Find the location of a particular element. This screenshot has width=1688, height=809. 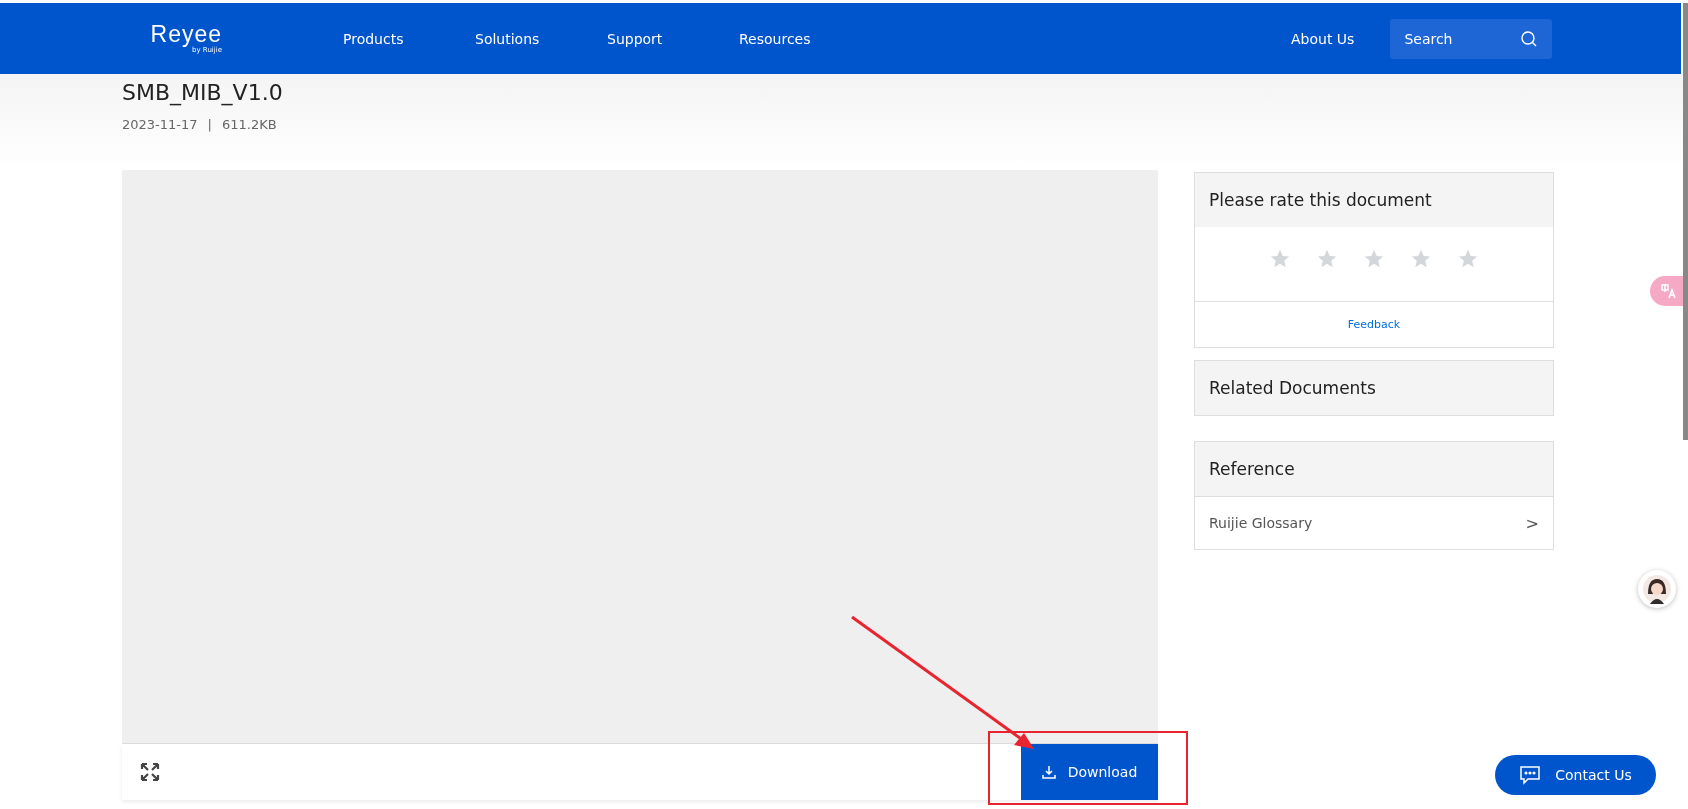

card-title: Related Documents is located at coordinates (1292, 388).